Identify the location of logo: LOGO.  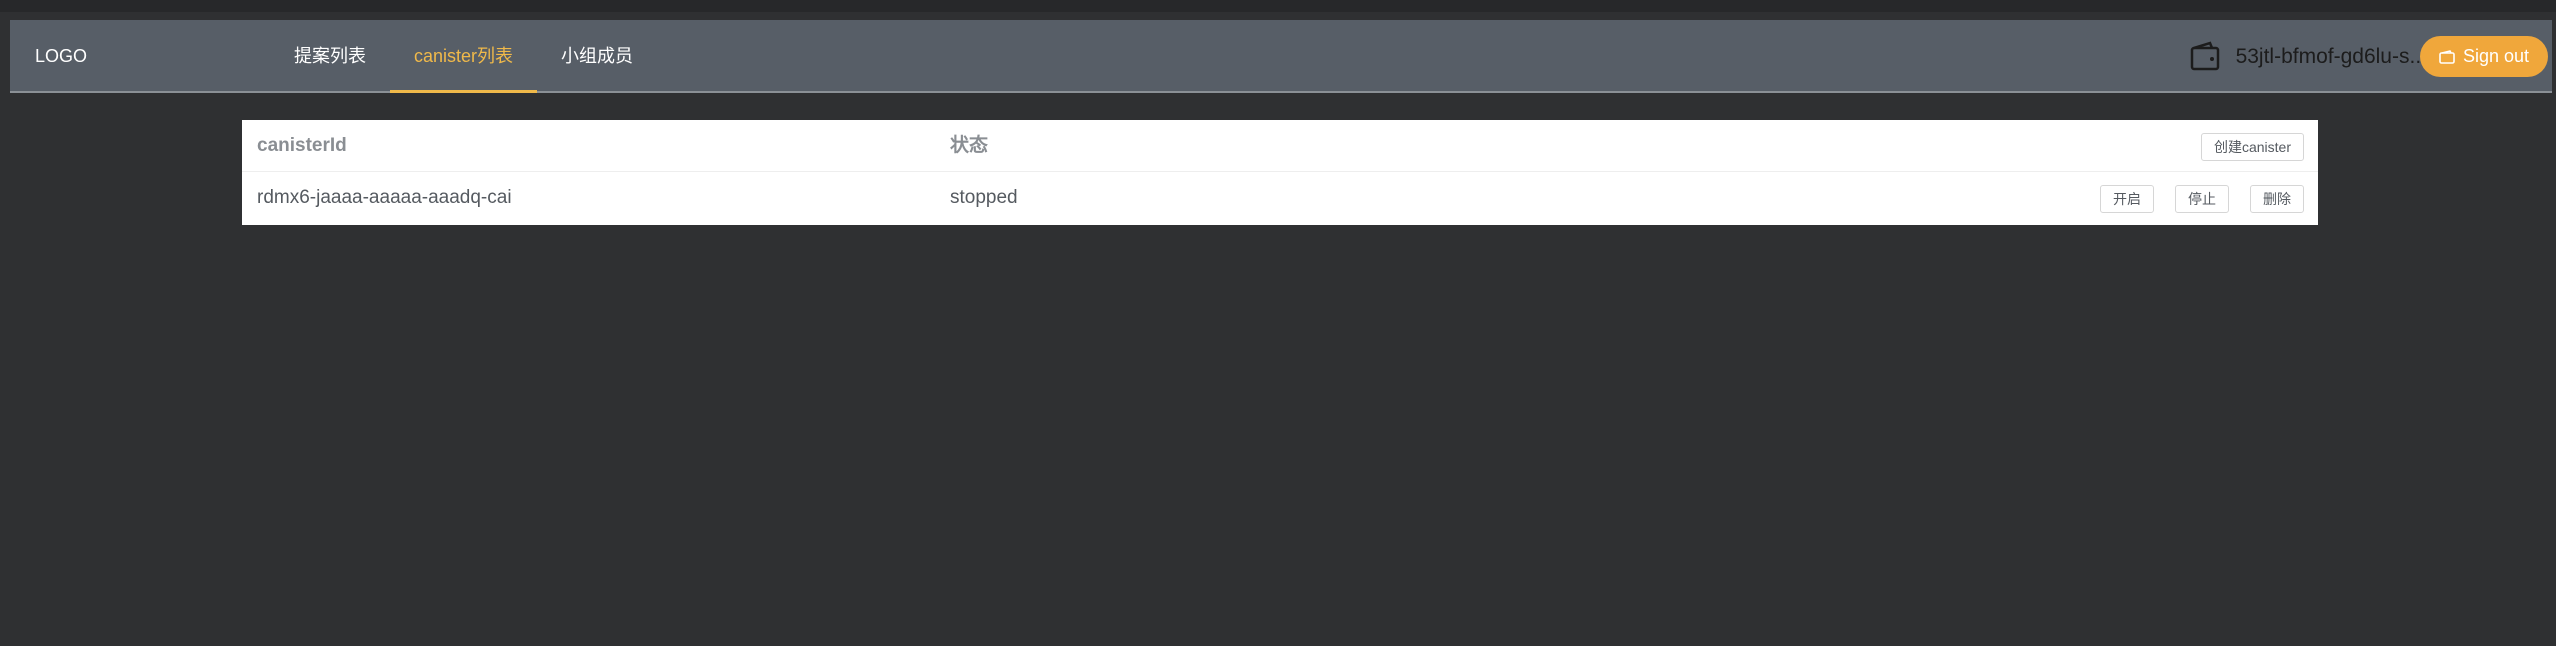
(61, 56).